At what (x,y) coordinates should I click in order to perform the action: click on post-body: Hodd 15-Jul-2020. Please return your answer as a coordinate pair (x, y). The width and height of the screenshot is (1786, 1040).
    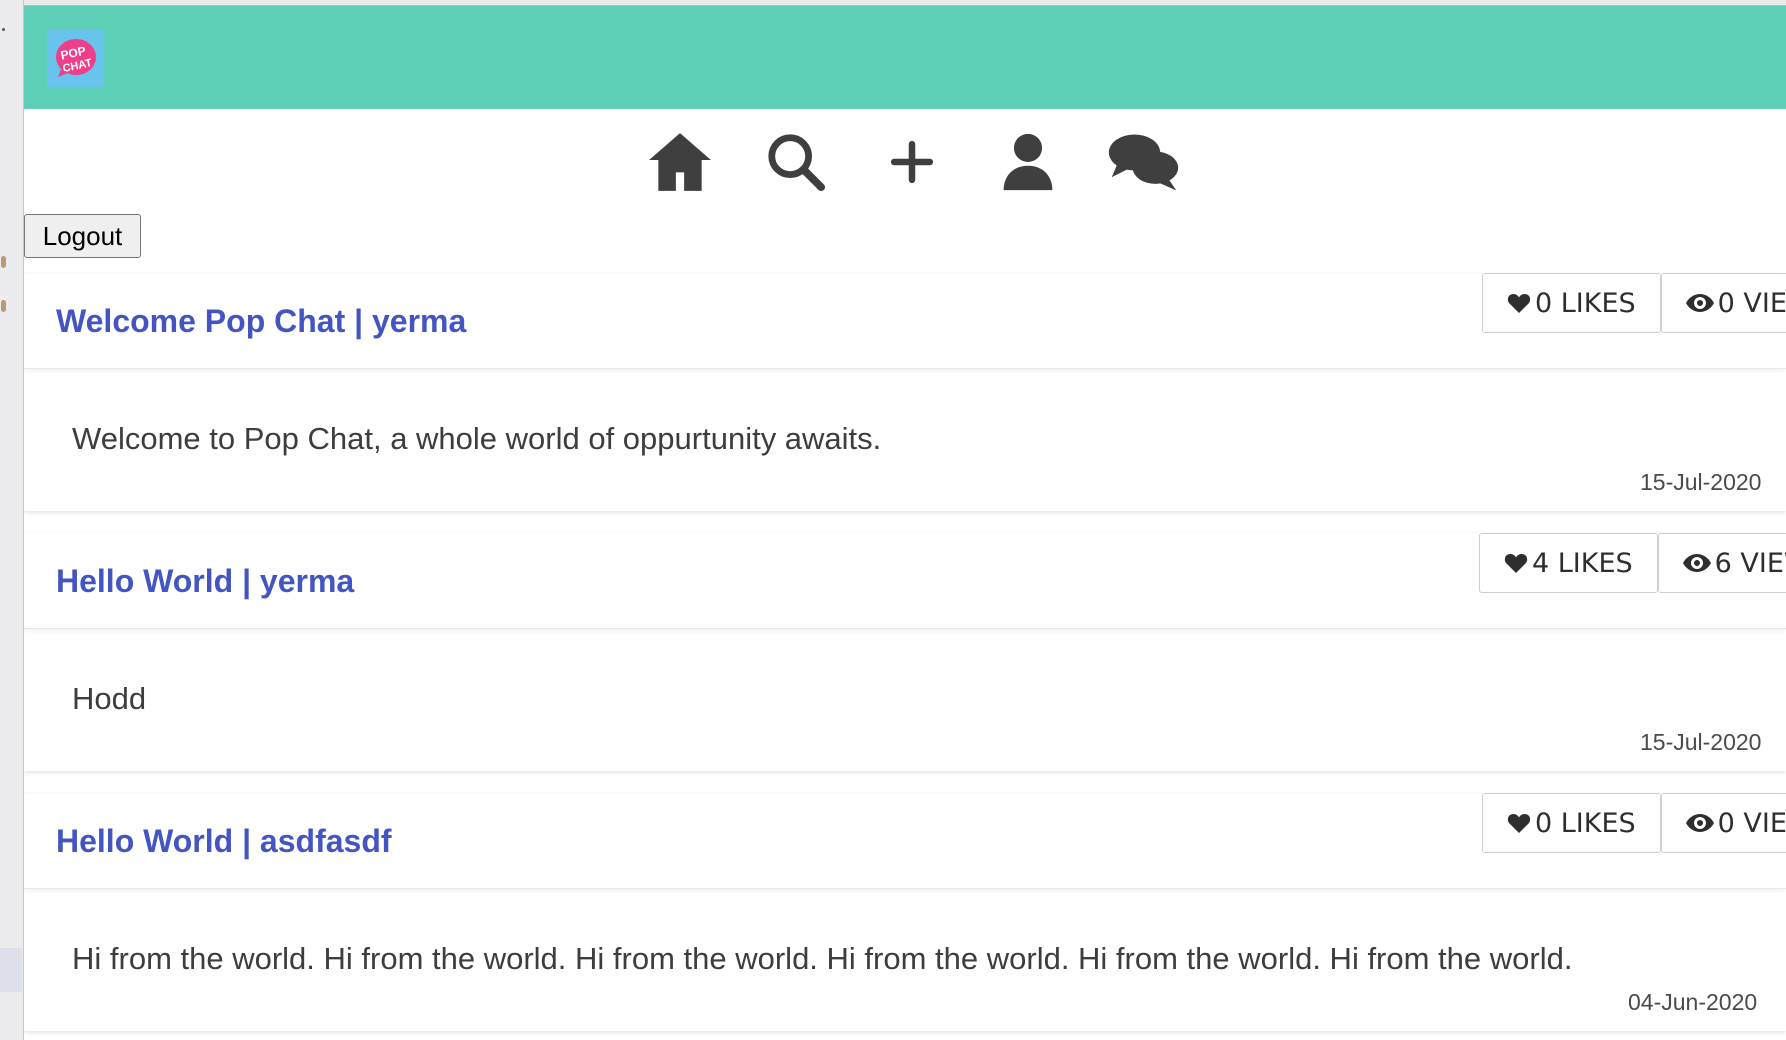
    Looking at the image, I should click on (905, 700).